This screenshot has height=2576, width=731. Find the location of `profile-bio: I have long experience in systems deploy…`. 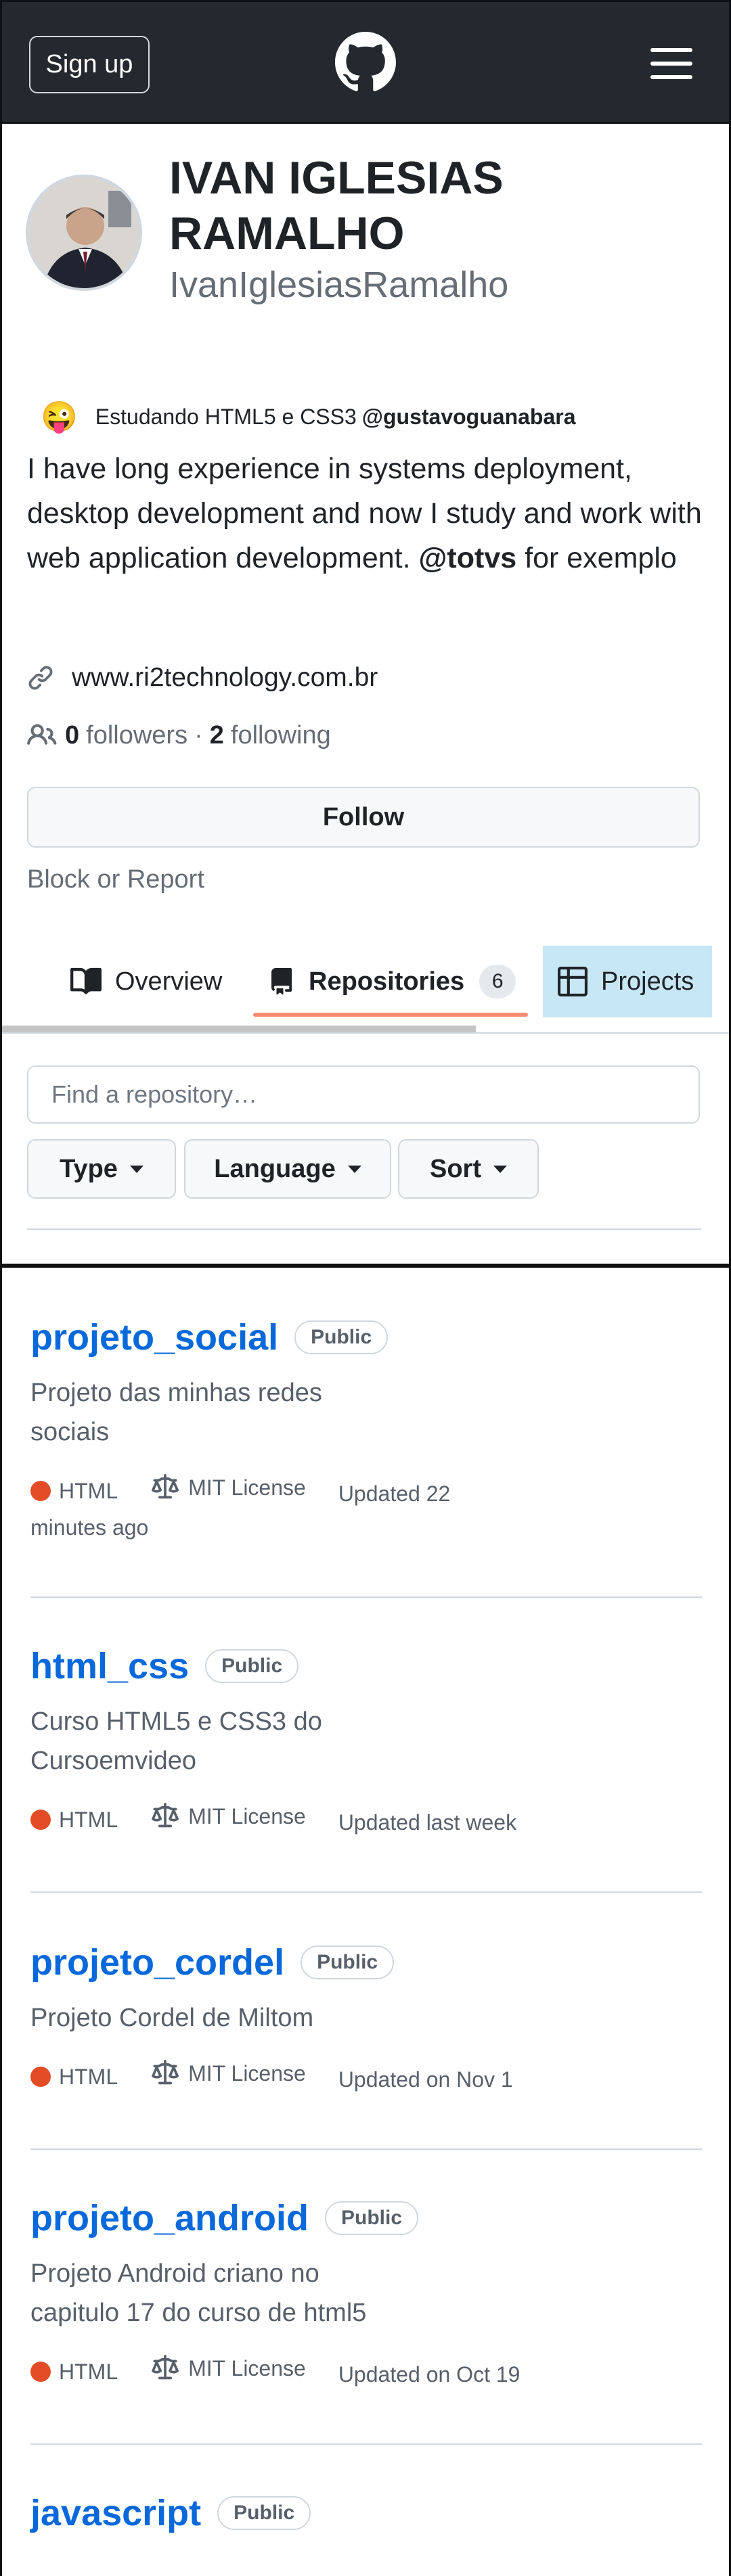

profile-bio: I have long experience in systems deploy… is located at coordinates (365, 513).